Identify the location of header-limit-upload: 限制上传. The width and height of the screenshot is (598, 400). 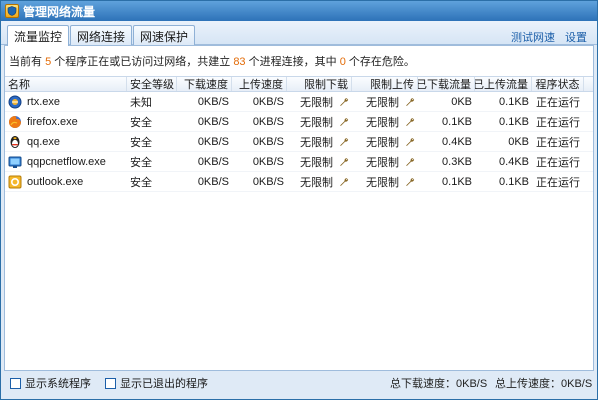
(385, 84).